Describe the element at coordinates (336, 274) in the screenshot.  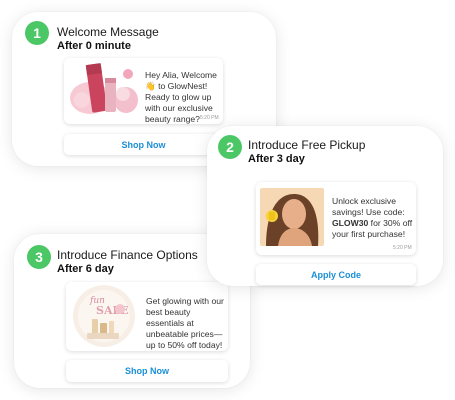
I see `apply-code-button: Apply Code` at that location.